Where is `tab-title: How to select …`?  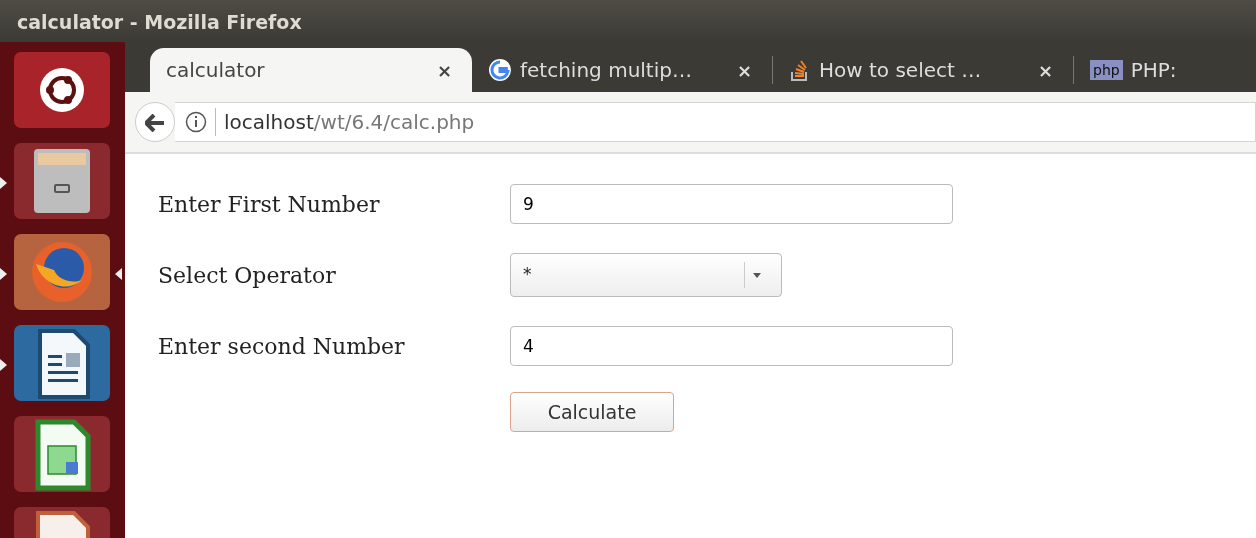 tab-title: How to select … is located at coordinates (901, 70).